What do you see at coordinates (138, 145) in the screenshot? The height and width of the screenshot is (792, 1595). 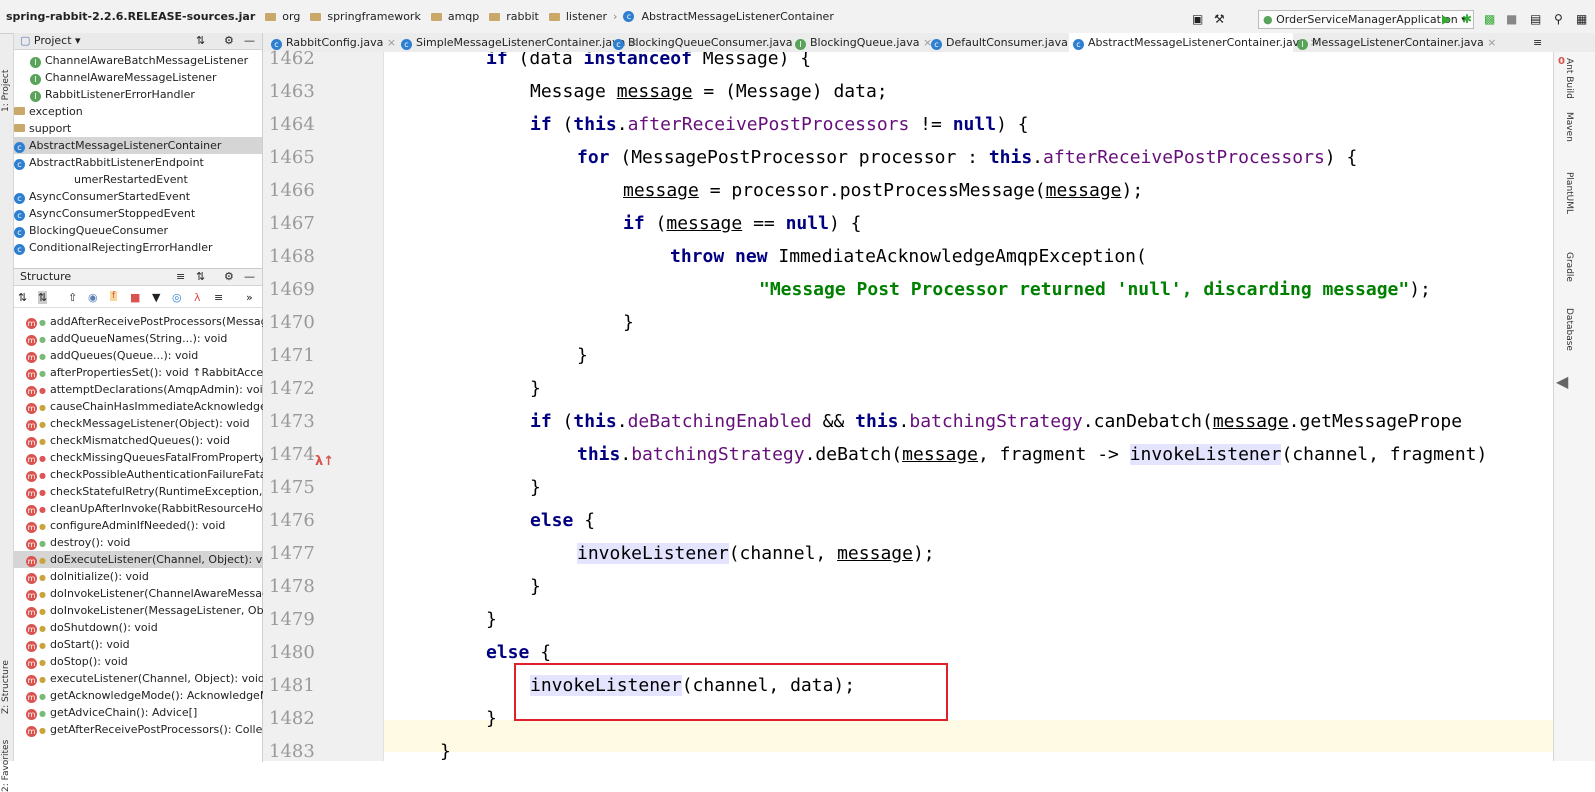 I see `tree-item-selected: c AbstractMessageListenerContainer` at bounding box center [138, 145].